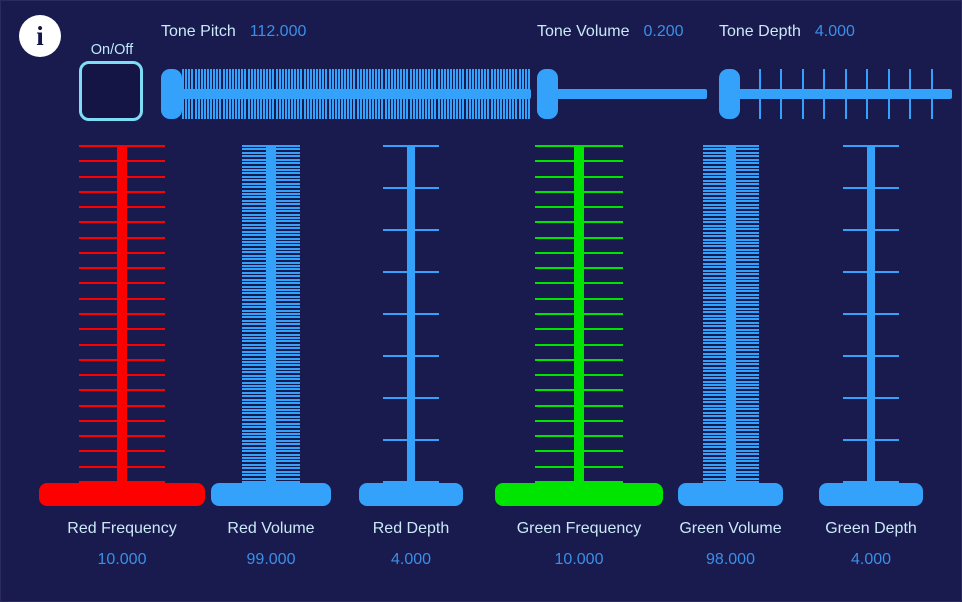  What do you see at coordinates (278, 31) in the screenshot?
I see `tone-pitch-value: 112.000` at bounding box center [278, 31].